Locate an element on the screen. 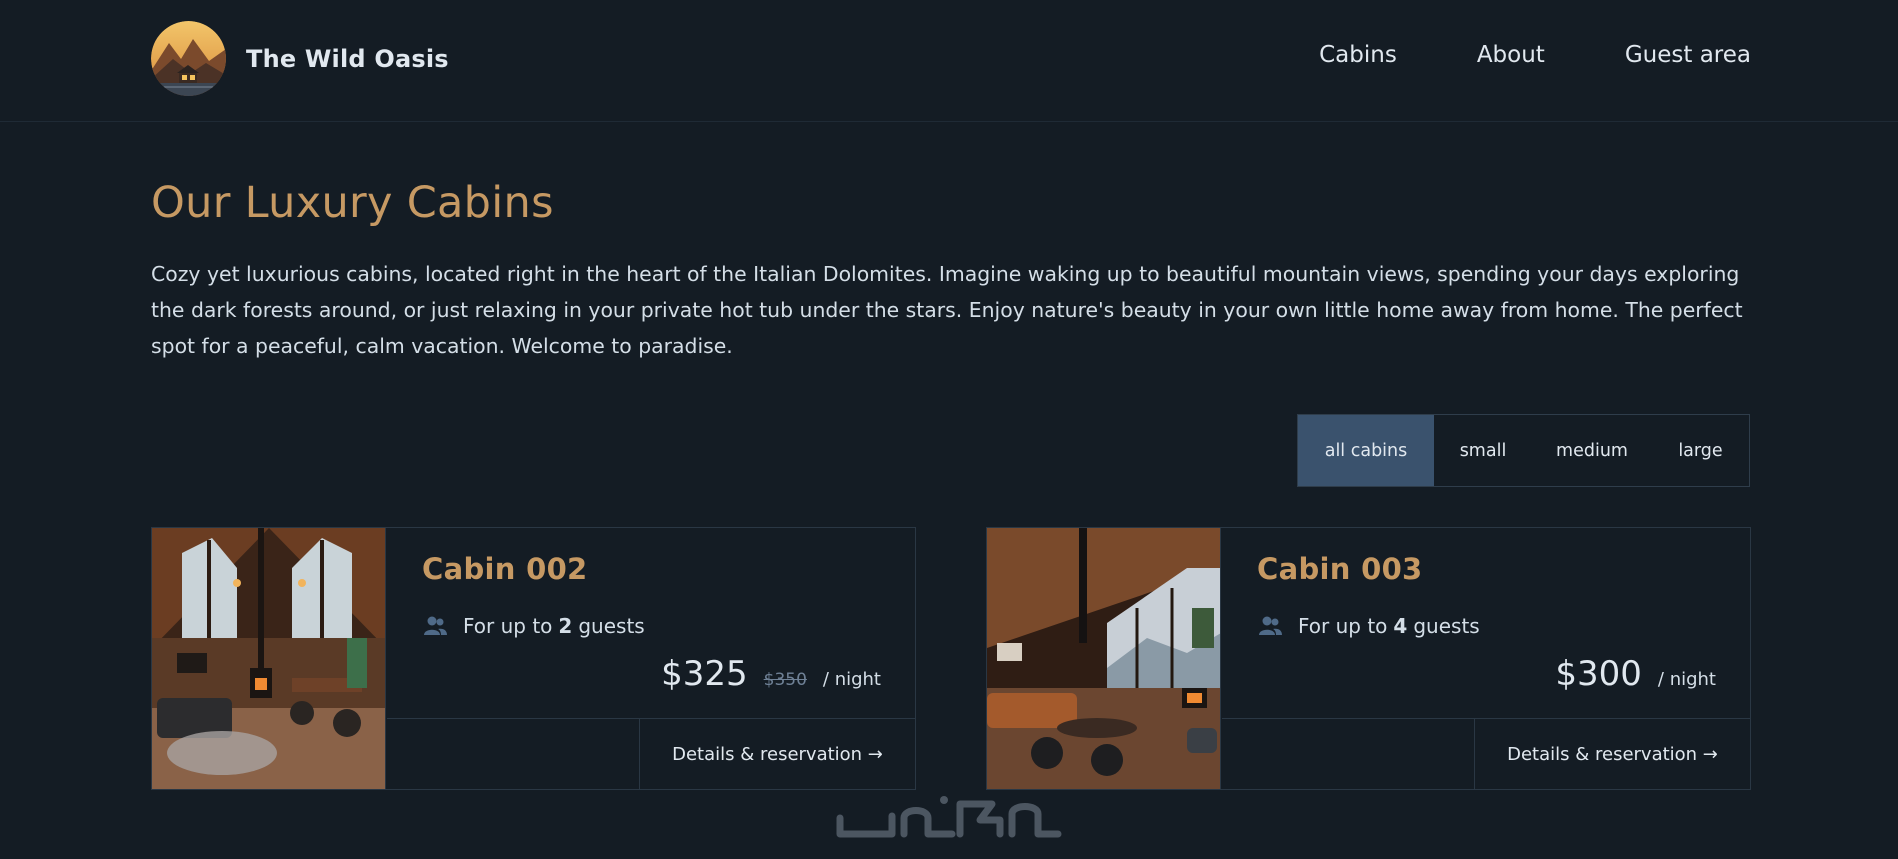 This screenshot has height=859, width=1898. cabin-old-price: $350 is located at coordinates (785, 680).